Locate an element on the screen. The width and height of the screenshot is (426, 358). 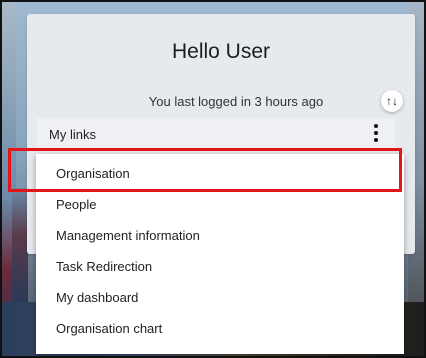
background-photo-left is located at coordinates (20, 248).